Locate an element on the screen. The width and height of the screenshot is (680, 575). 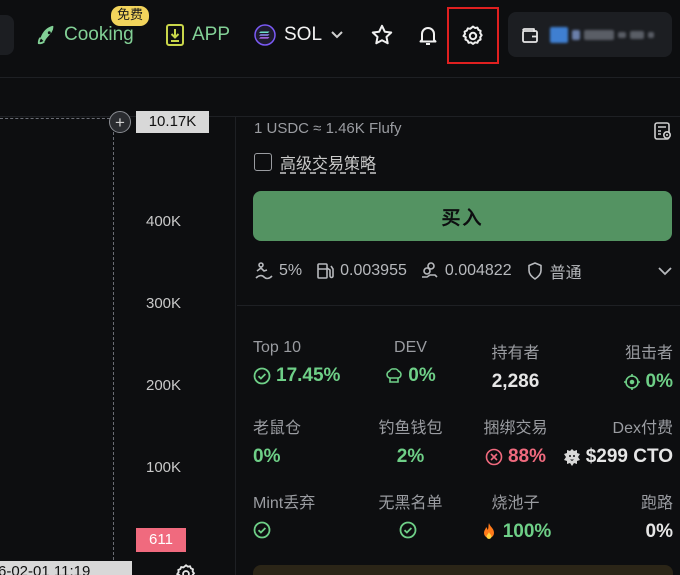
settings-button is located at coordinates (473, 35).